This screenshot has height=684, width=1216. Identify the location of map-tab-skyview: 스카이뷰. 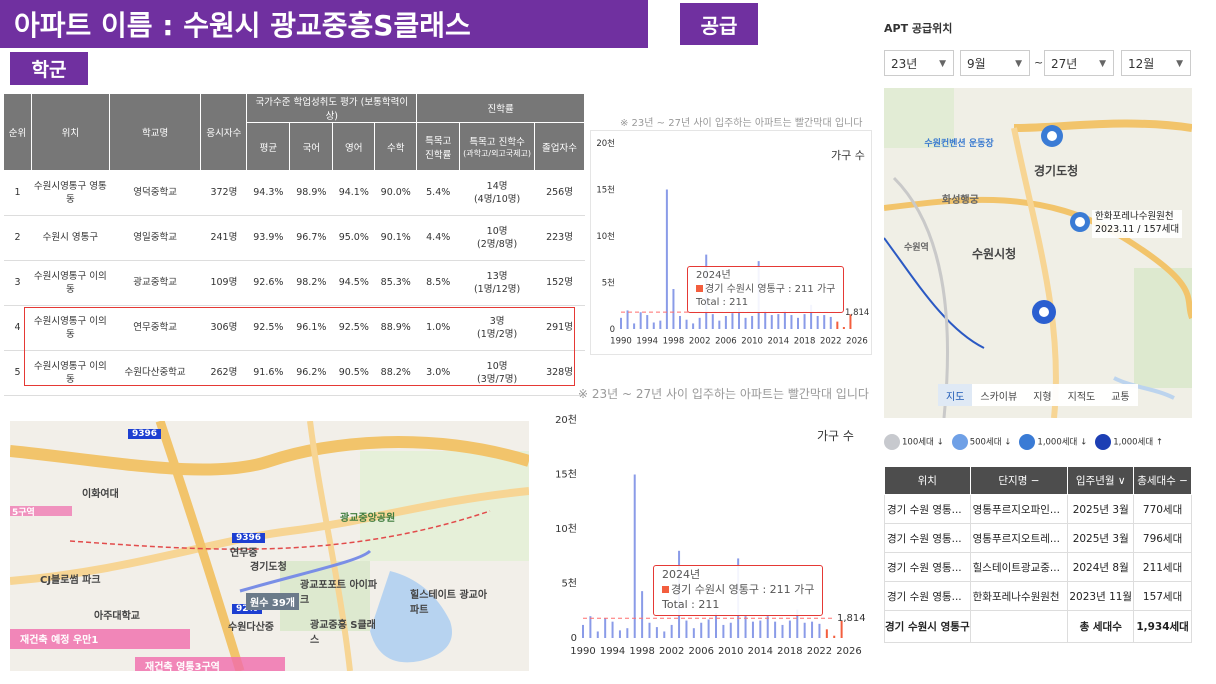
(998, 395).